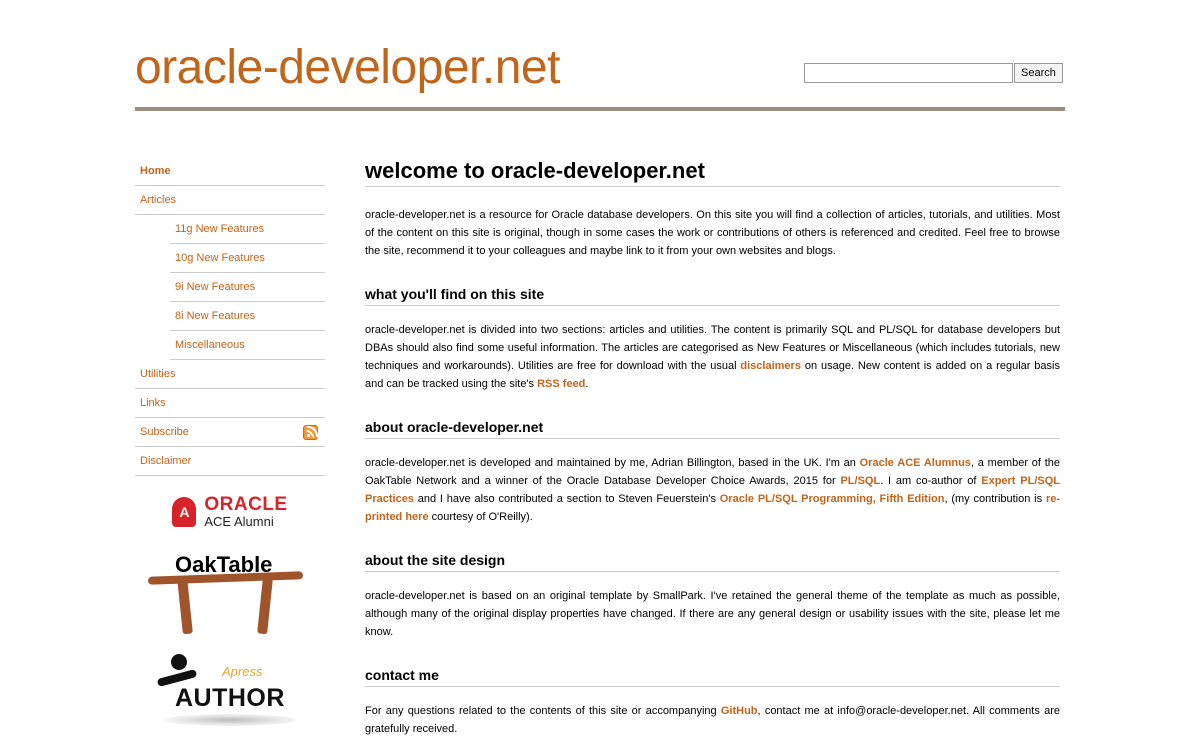  What do you see at coordinates (247, 345) in the screenshot?
I see `nav-item-miscellaneous: Miscellaneous` at bounding box center [247, 345].